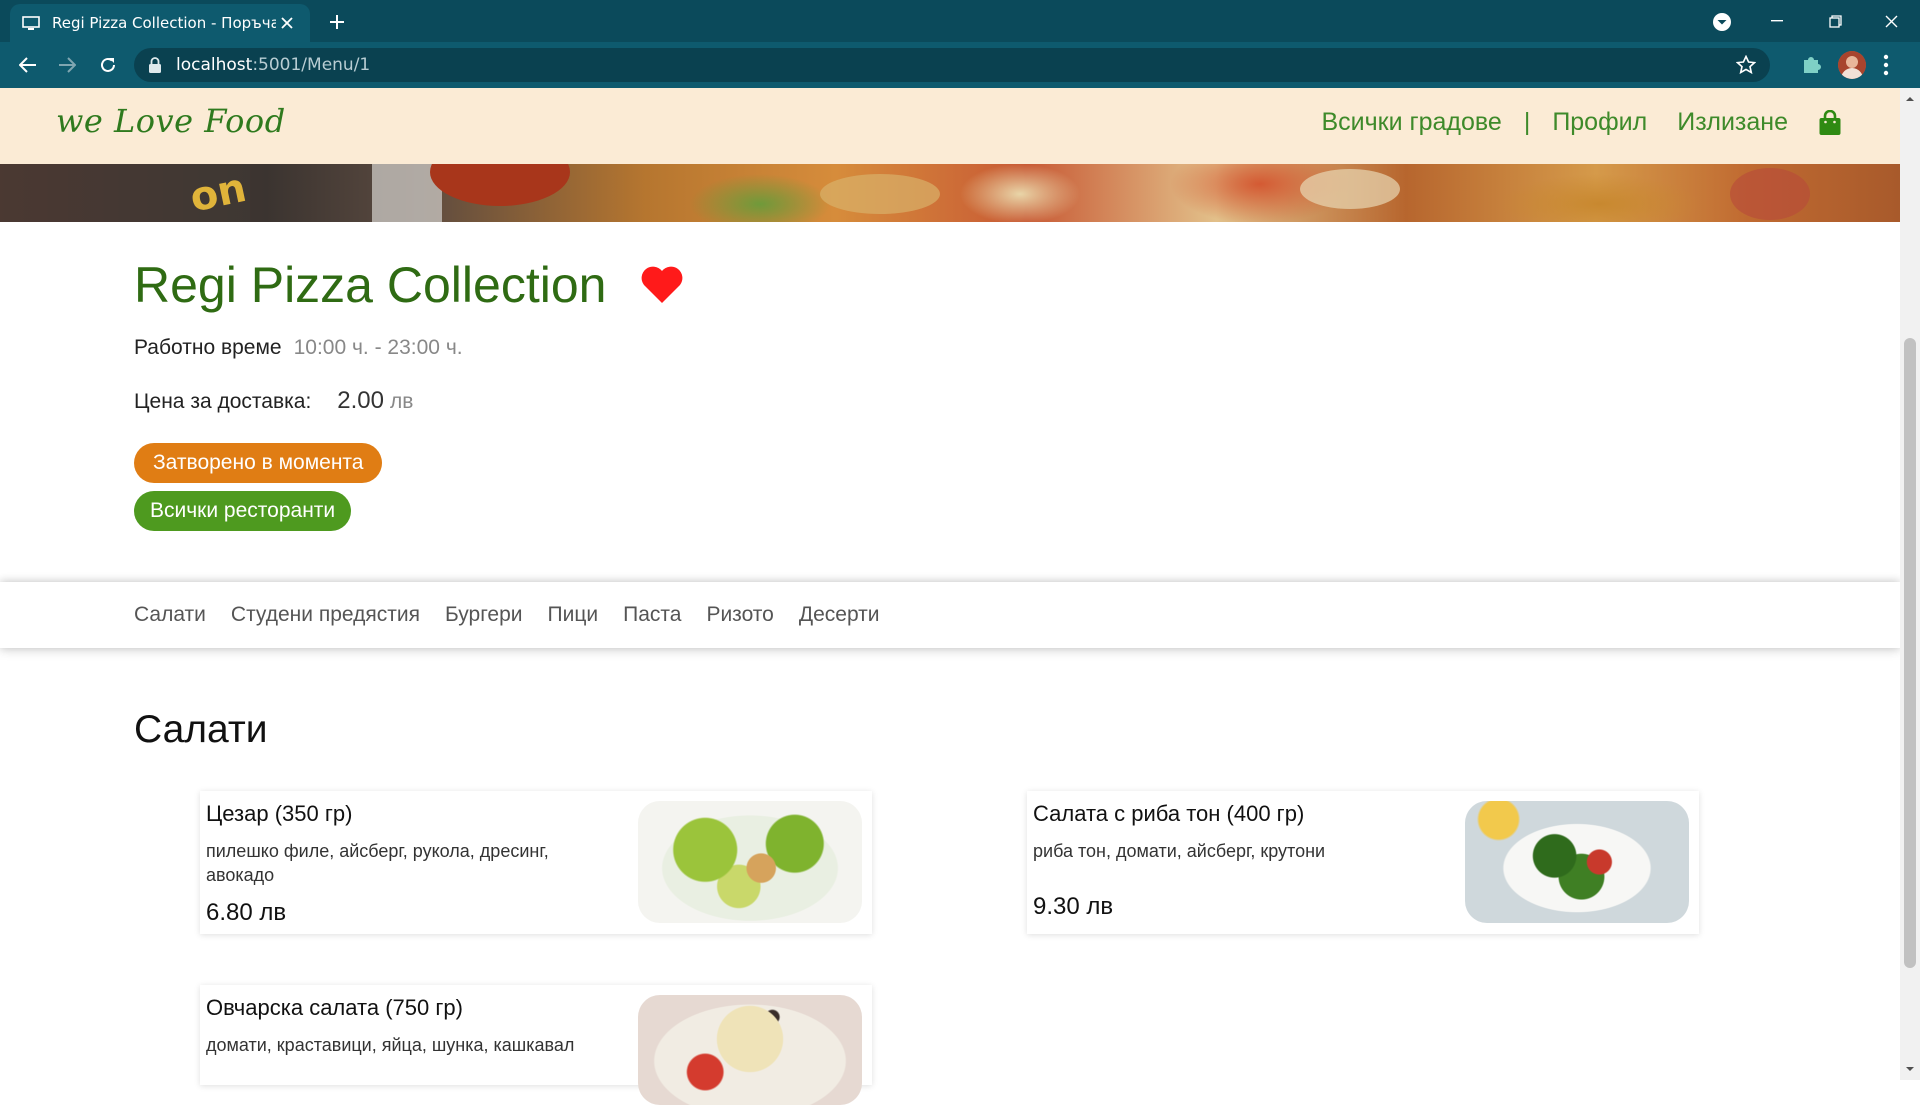 The height and width of the screenshot is (1105, 1920). Describe the element at coordinates (484, 615) in the screenshot. I see `category-burgers: Бургери` at that location.